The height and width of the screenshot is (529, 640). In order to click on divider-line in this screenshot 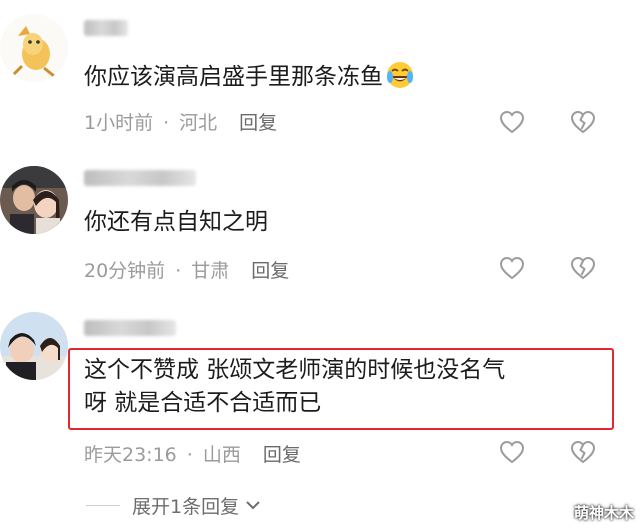, I will do `click(103, 505)`.